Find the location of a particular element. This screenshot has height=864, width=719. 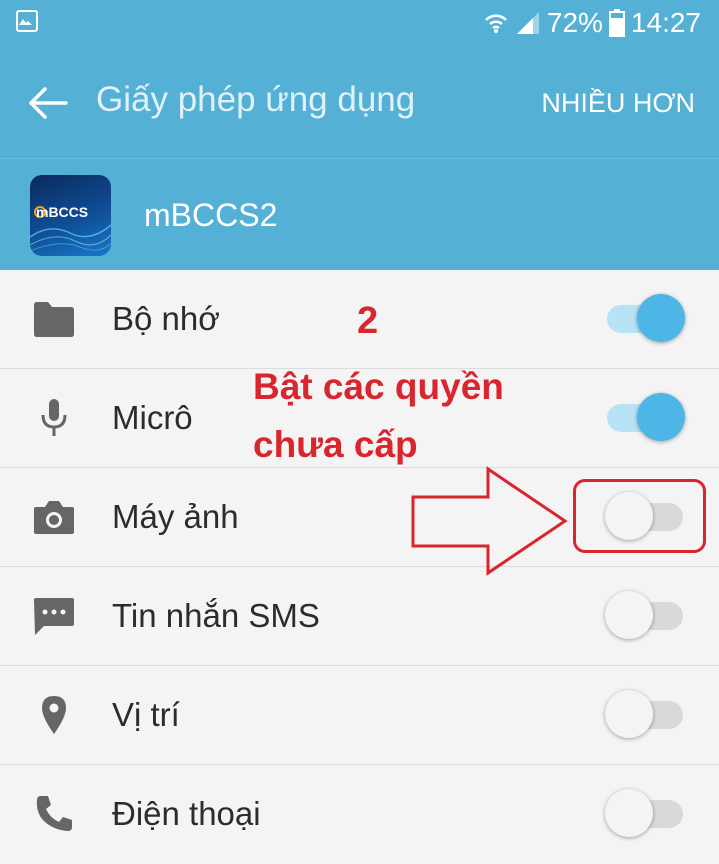

app-name: mBCCS2 is located at coordinates (211, 215).